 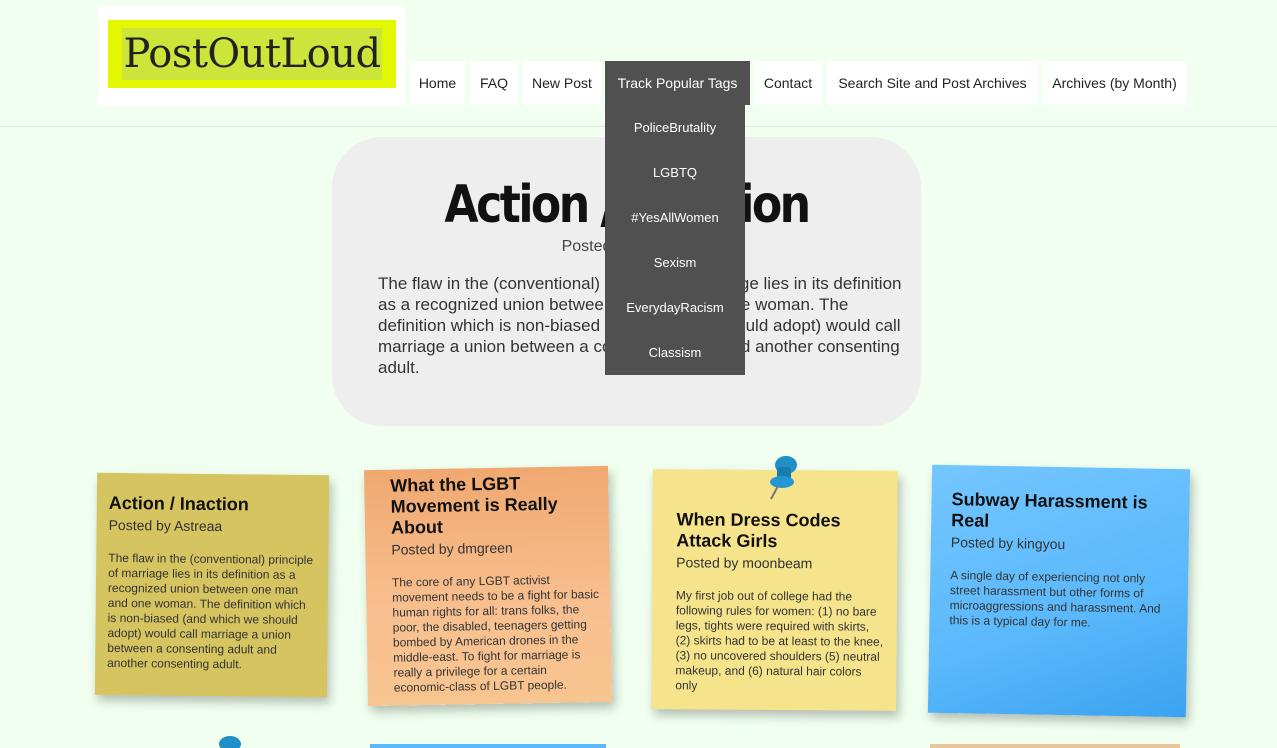 What do you see at coordinates (496, 505) in the screenshot?
I see `post-card-title: What the LGBT Movement is Really About` at bounding box center [496, 505].